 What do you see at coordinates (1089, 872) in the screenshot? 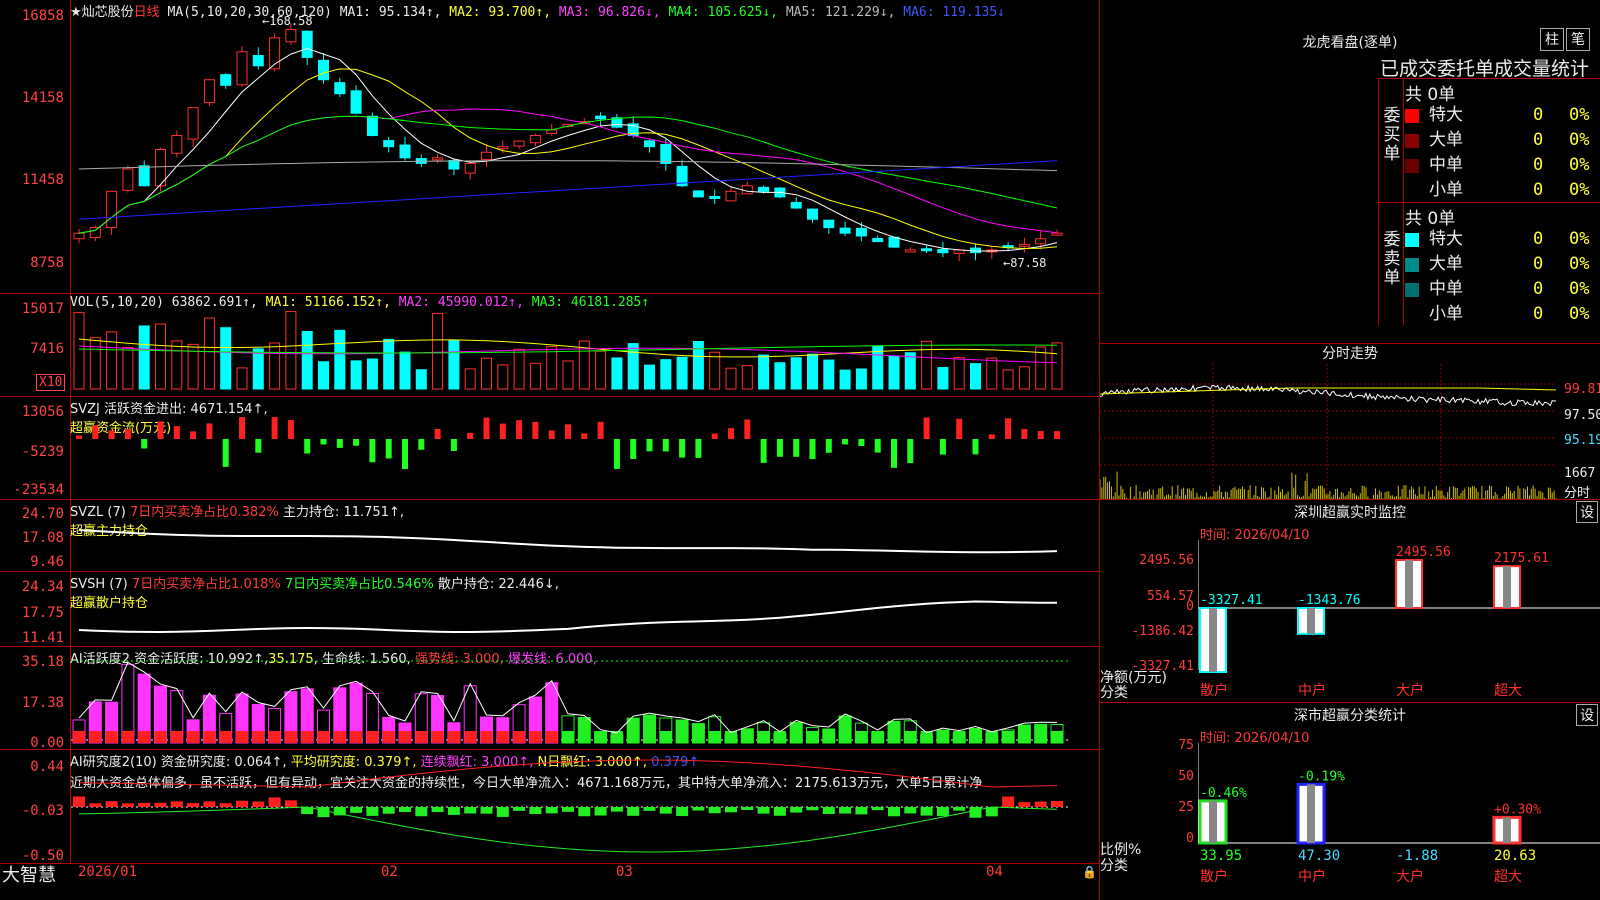
I see `lock-icon: 🔒` at bounding box center [1089, 872].